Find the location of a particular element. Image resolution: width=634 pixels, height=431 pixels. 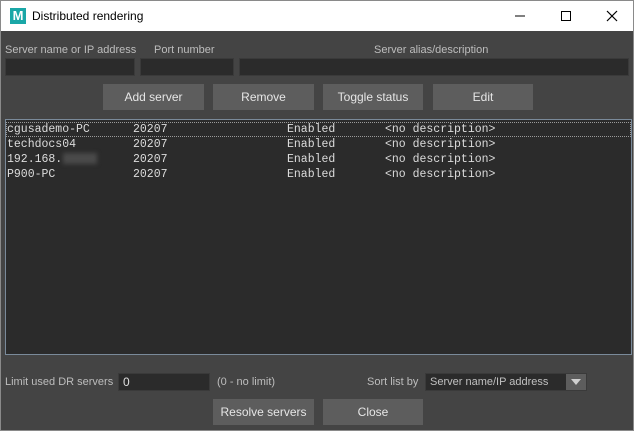

maximize-icon is located at coordinates (566, 16).